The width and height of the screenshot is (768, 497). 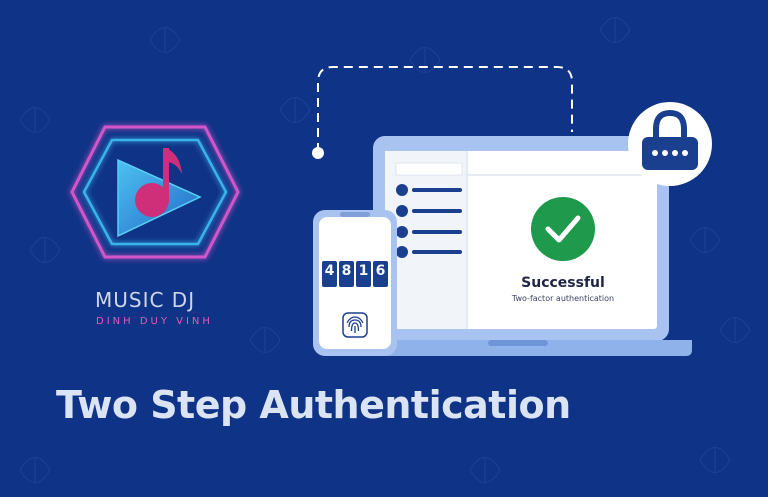 I want to click on code-digit: 4, so click(x=329, y=271).